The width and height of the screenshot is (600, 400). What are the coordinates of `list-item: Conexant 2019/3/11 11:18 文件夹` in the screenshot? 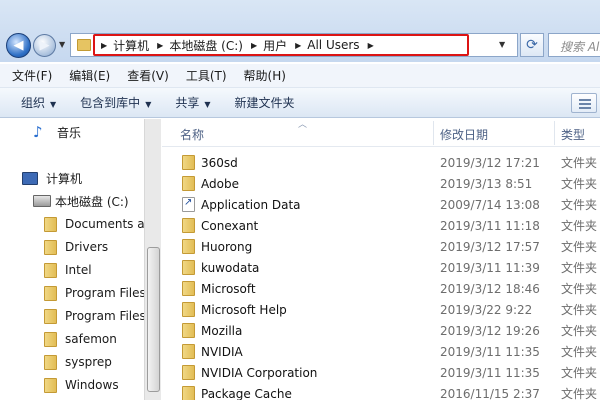 It's located at (381, 225).